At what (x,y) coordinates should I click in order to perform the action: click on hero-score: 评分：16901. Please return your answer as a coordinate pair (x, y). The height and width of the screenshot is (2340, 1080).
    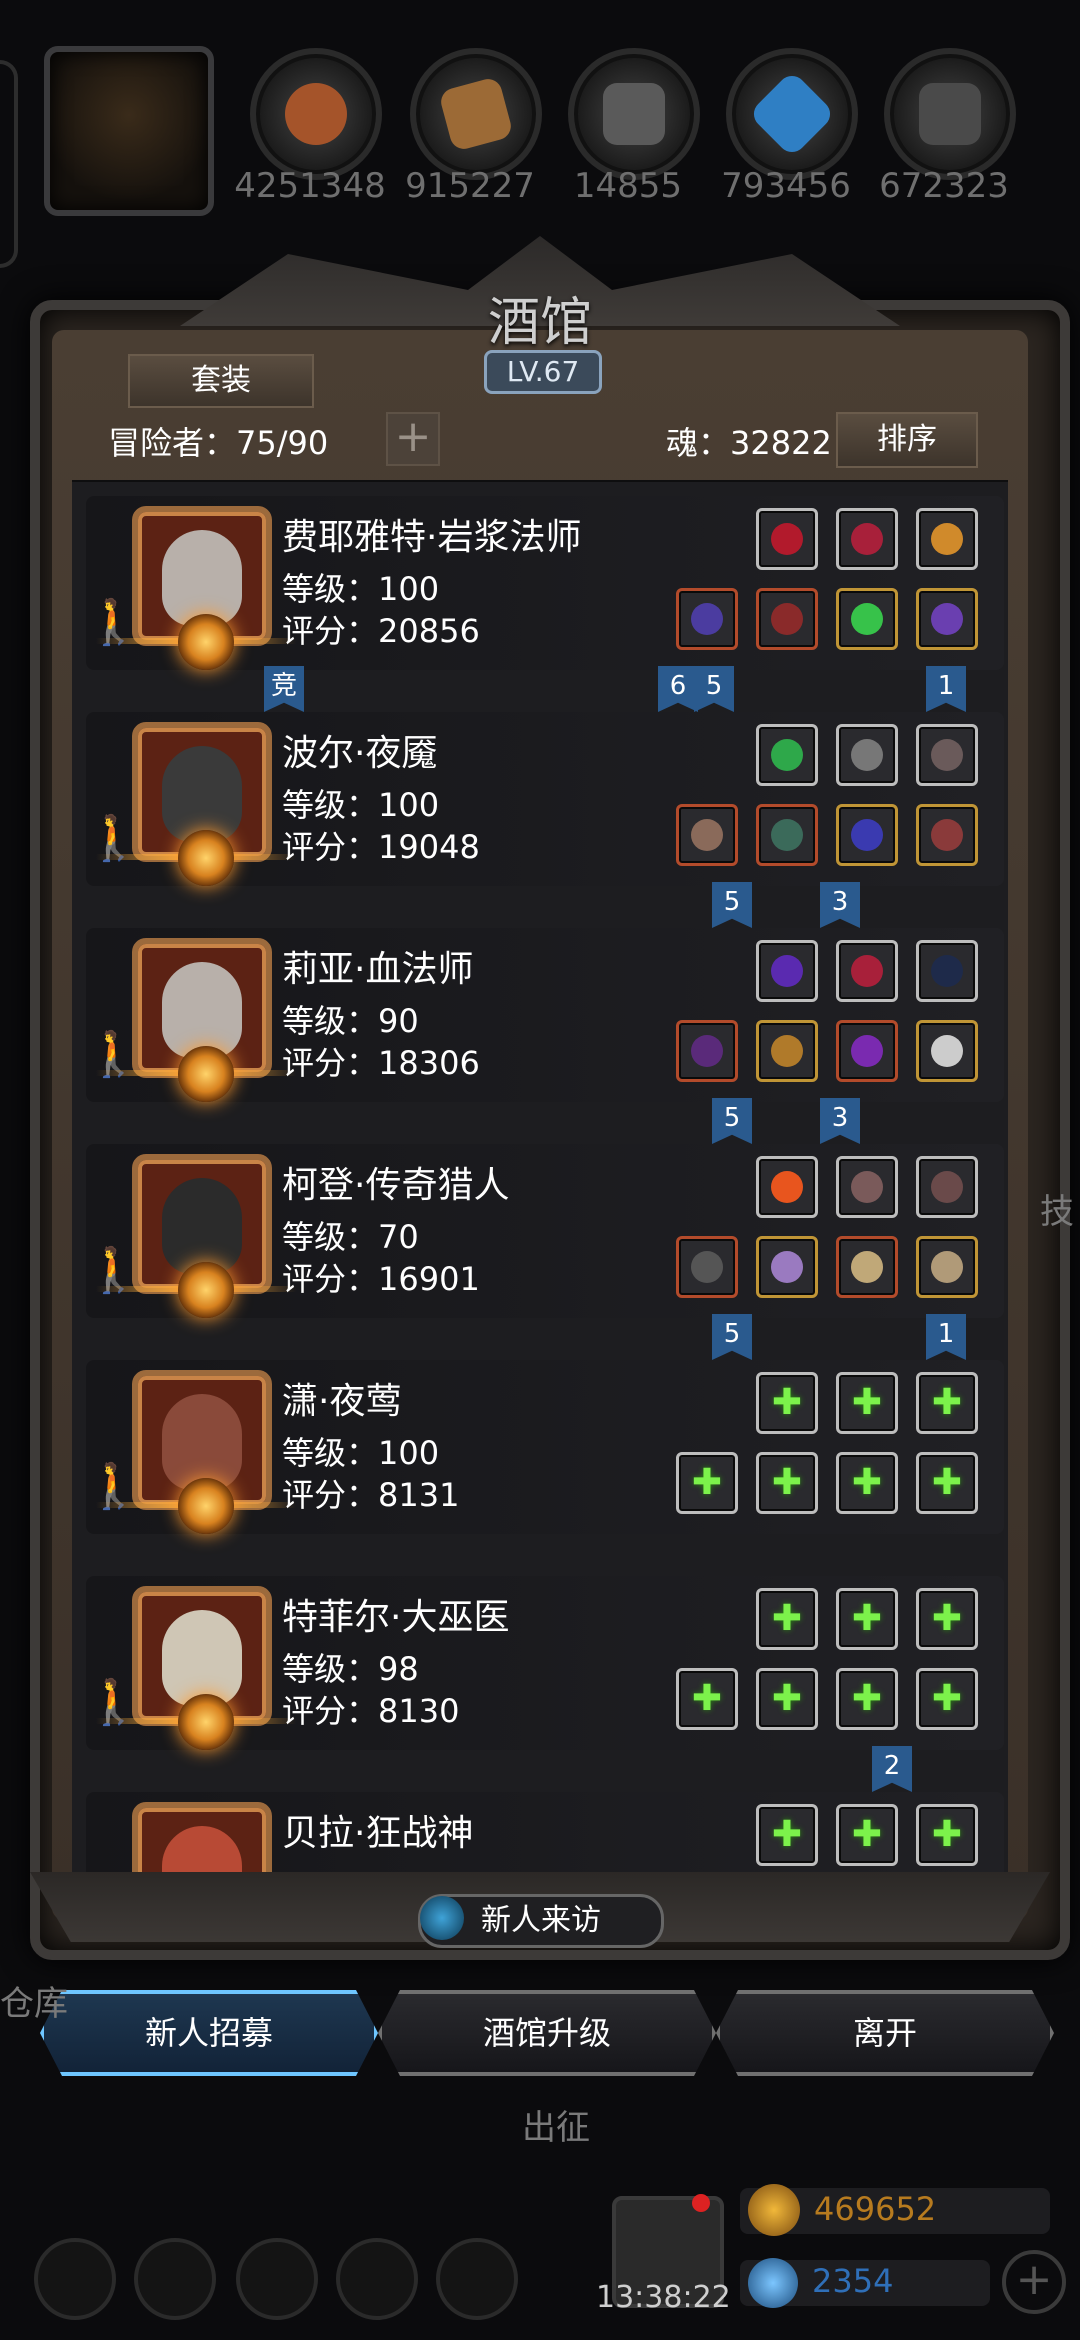
    Looking at the image, I should click on (381, 1279).